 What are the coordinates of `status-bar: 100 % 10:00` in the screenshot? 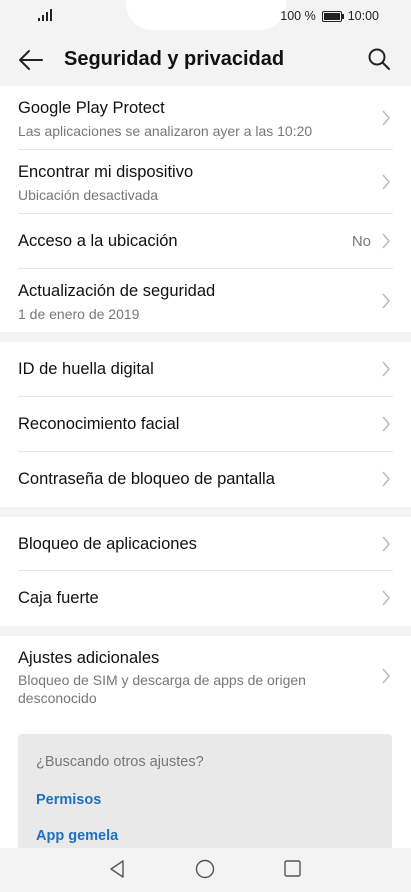 It's located at (205, 17).